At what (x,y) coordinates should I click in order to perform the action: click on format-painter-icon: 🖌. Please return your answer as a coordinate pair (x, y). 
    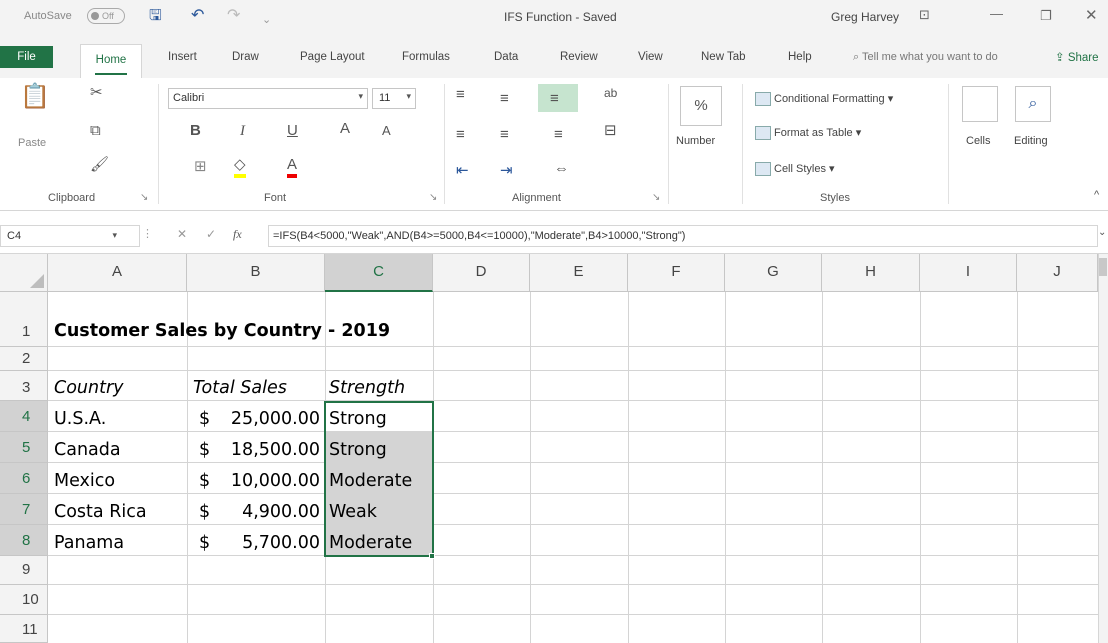
    Looking at the image, I should click on (99, 165).